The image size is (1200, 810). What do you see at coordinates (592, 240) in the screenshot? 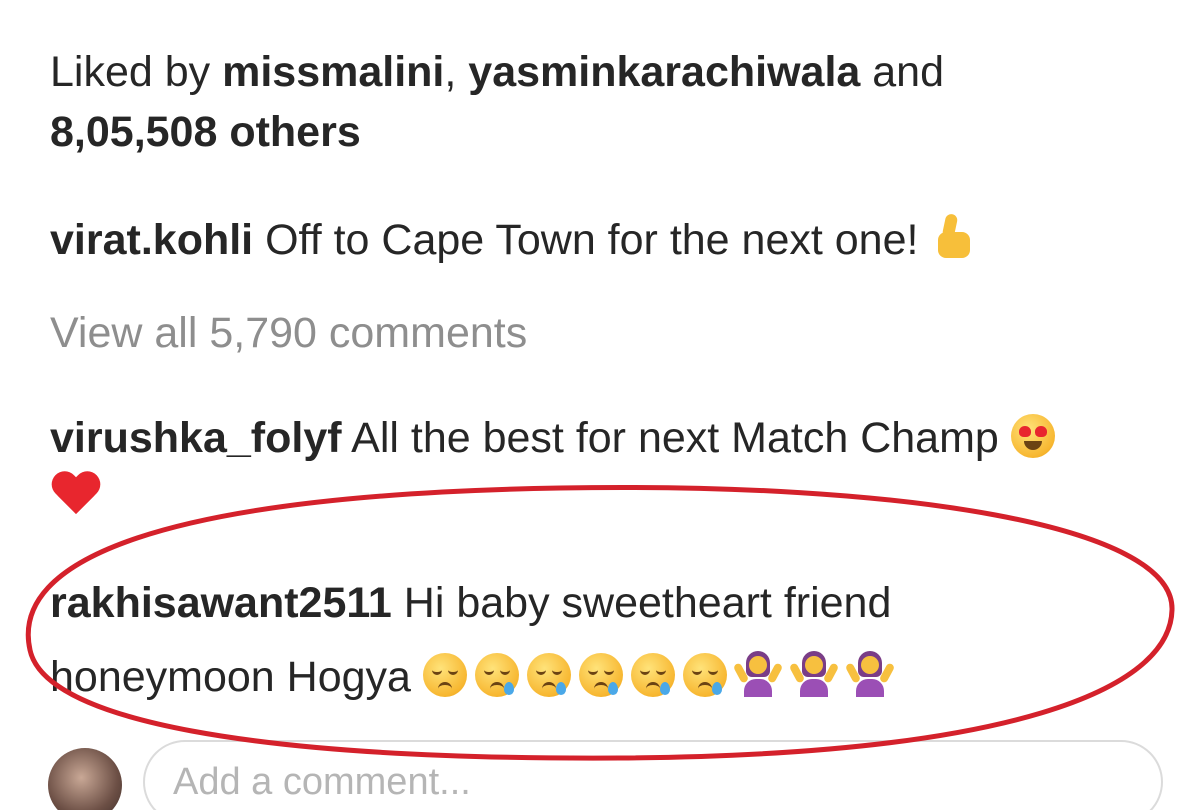
I see `caption-text: Off to Cape Town for the next one!` at bounding box center [592, 240].